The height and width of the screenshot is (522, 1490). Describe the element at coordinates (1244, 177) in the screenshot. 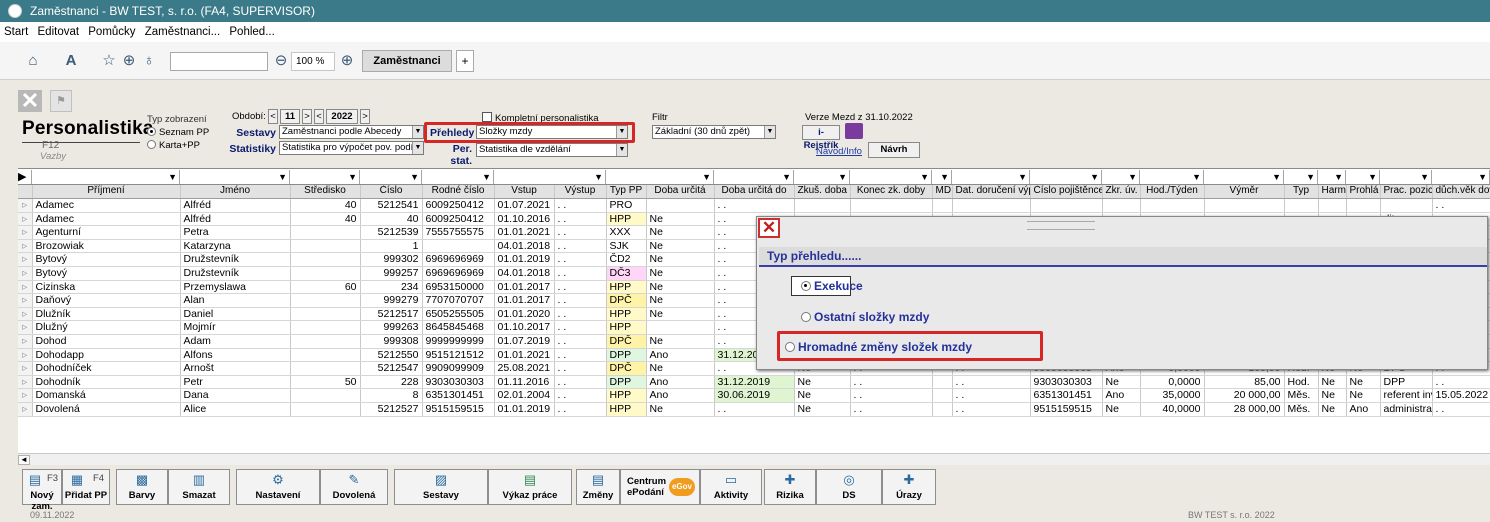

I see `filter-vymer: ▼` at that location.